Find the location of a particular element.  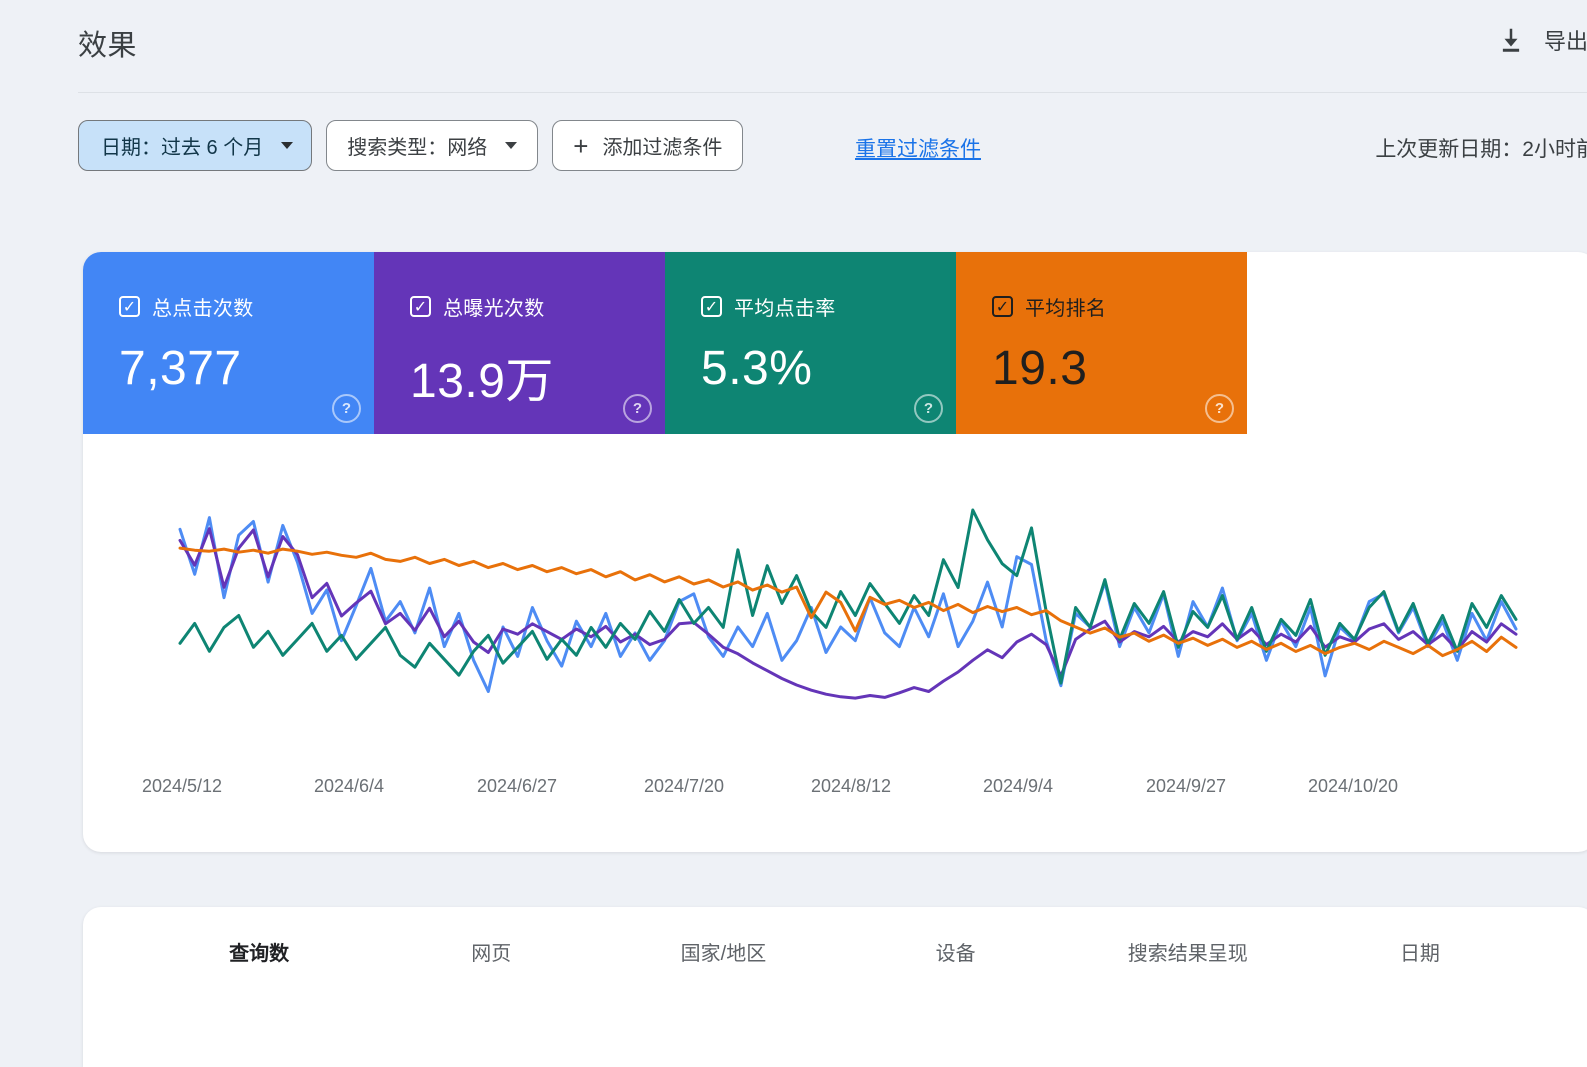

search-type-label: 搜索类型：网络 is located at coordinates (417, 148).